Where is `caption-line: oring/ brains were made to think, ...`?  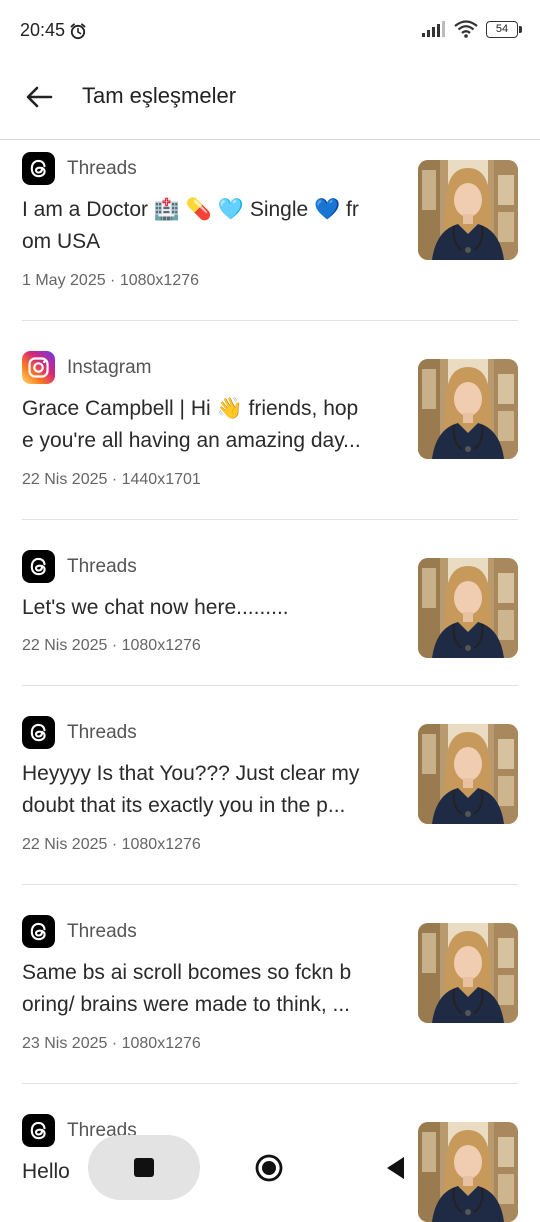
caption-line: oring/ brains were made to think, ... is located at coordinates (186, 1004).